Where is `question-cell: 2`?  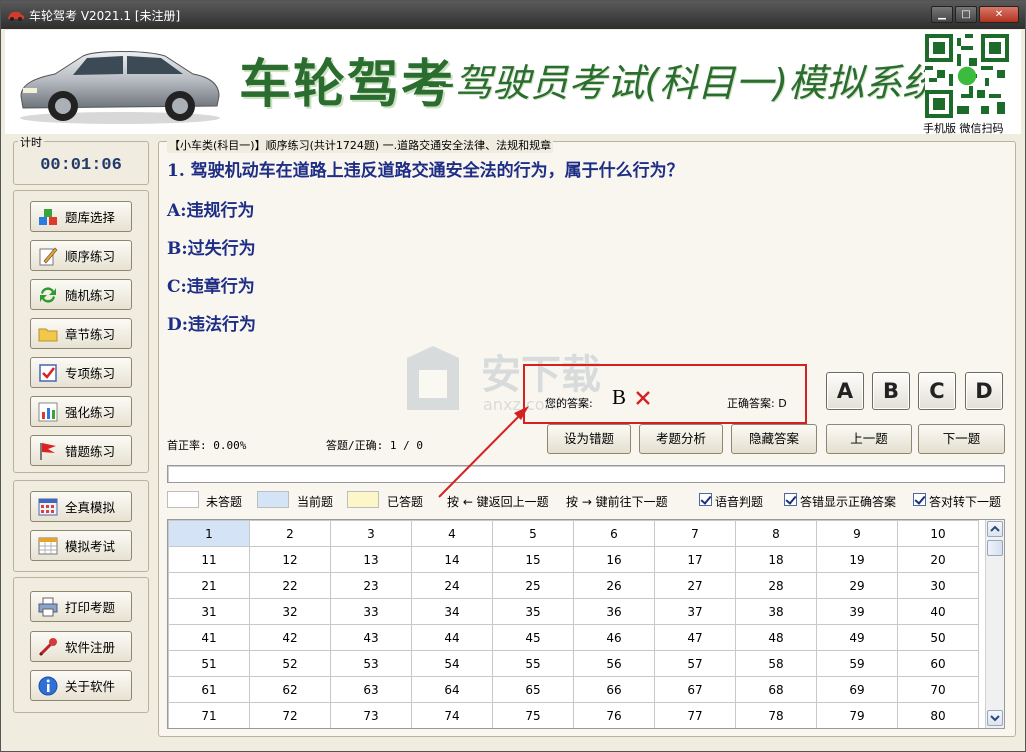
question-cell: 2 is located at coordinates (290, 533).